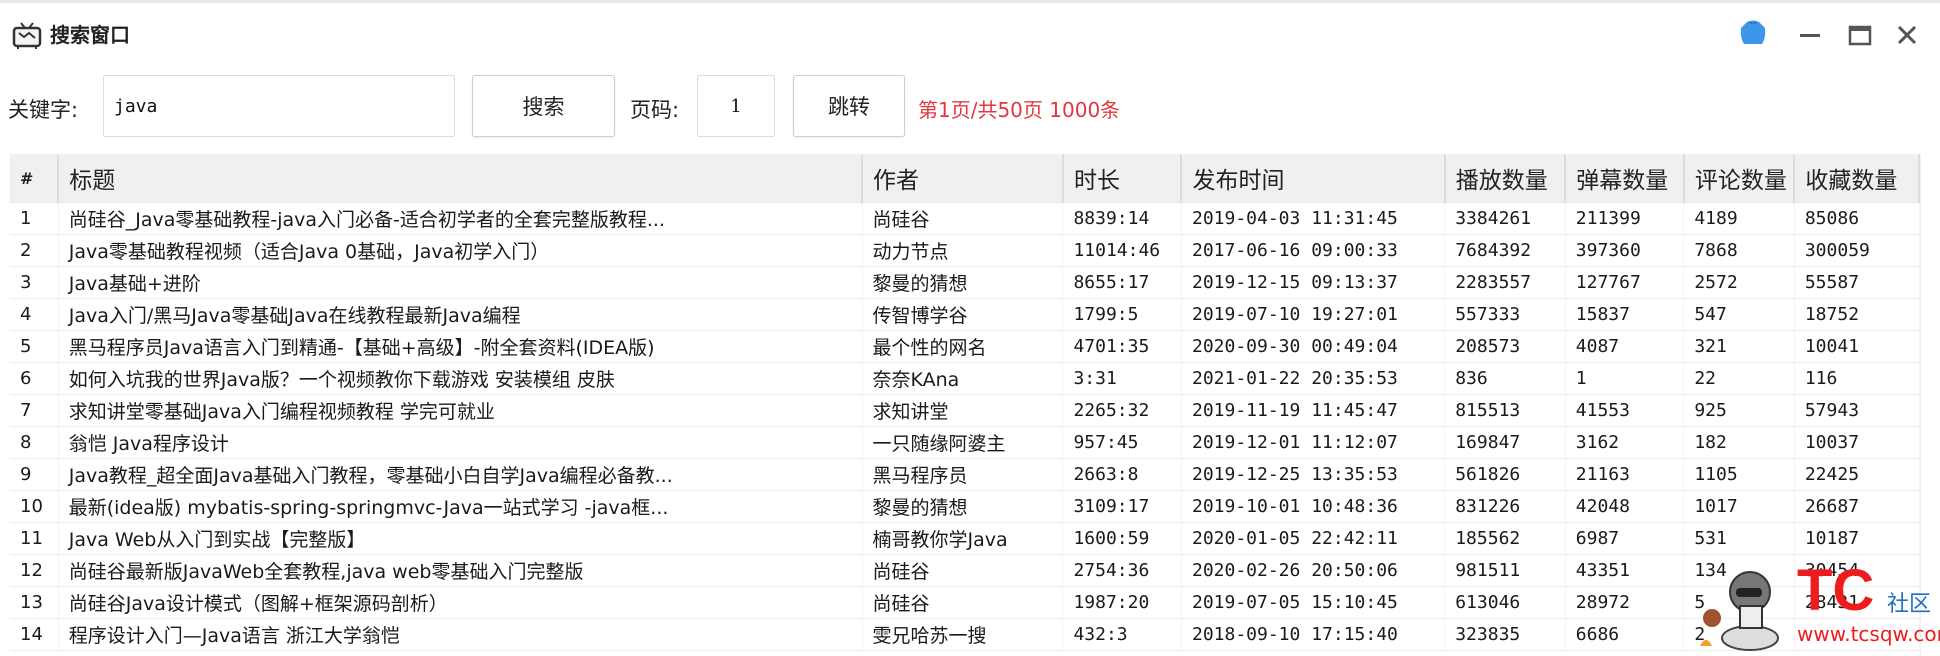 The height and width of the screenshot is (656, 1940). What do you see at coordinates (1625, 410) in the screenshot?
I see `cell-danmaku: 41553` at bounding box center [1625, 410].